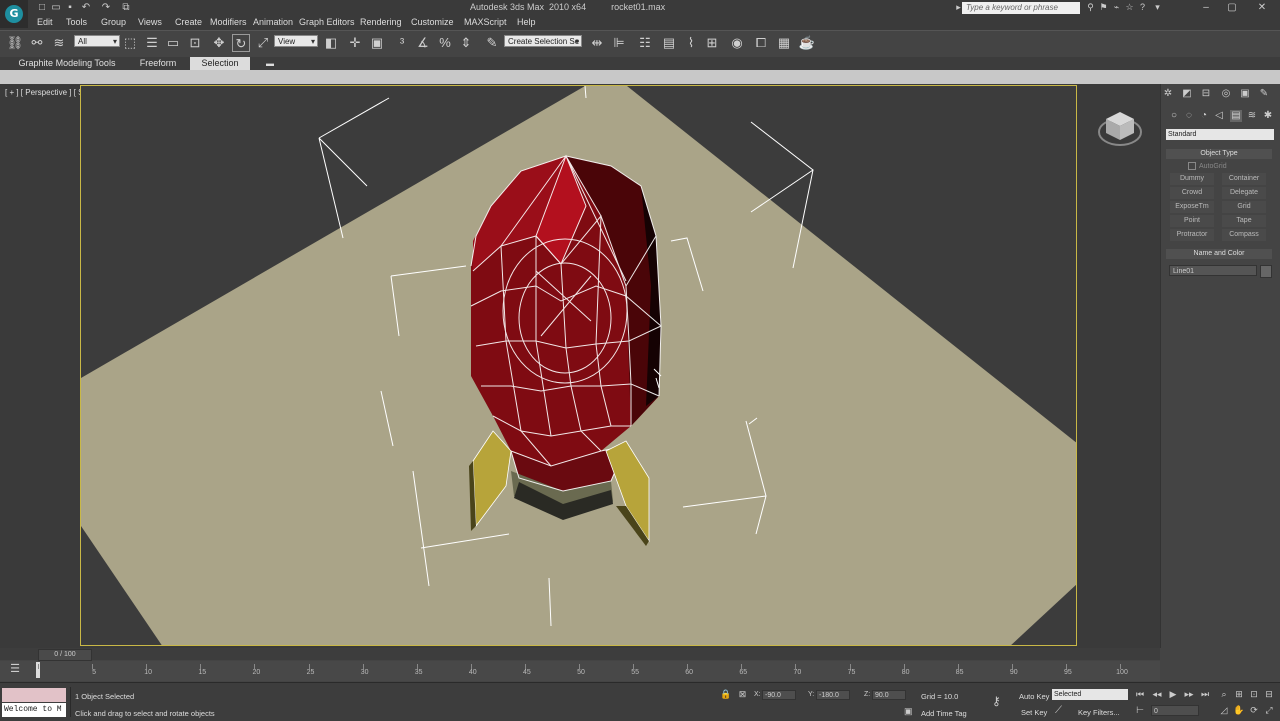 The height and width of the screenshot is (721, 1280). Describe the element at coordinates (466, 43) in the screenshot. I see `spinner-snap-icon: ⇕` at that location.